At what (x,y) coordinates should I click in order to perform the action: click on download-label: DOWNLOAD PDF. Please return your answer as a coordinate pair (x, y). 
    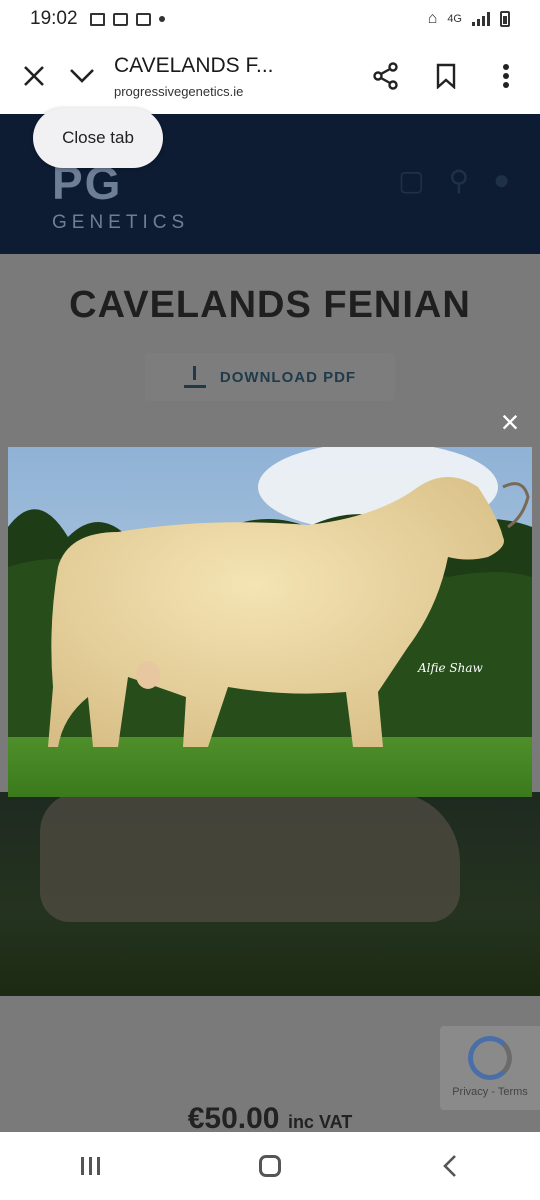
    Looking at the image, I should click on (288, 377).